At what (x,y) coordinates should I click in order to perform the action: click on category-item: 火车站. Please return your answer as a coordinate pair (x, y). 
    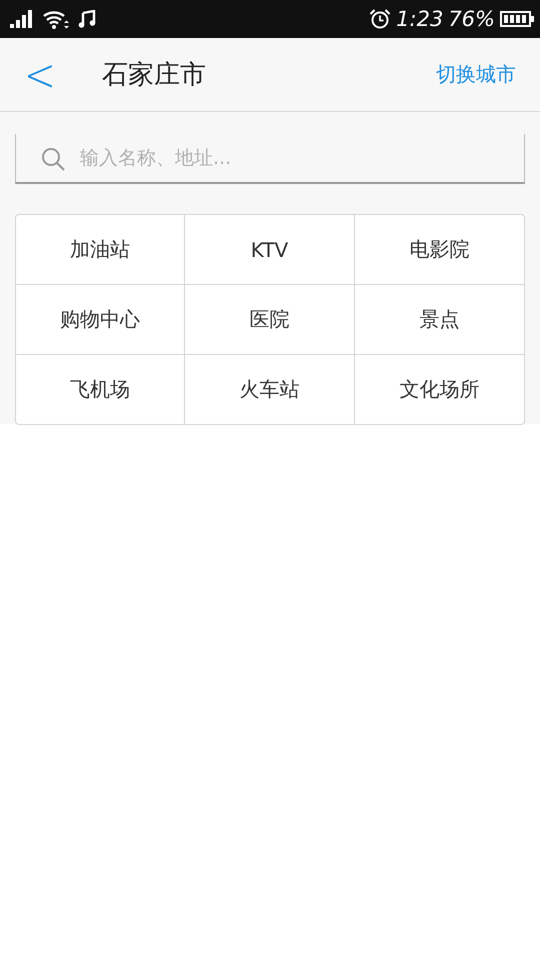
    Looking at the image, I should click on (270, 389).